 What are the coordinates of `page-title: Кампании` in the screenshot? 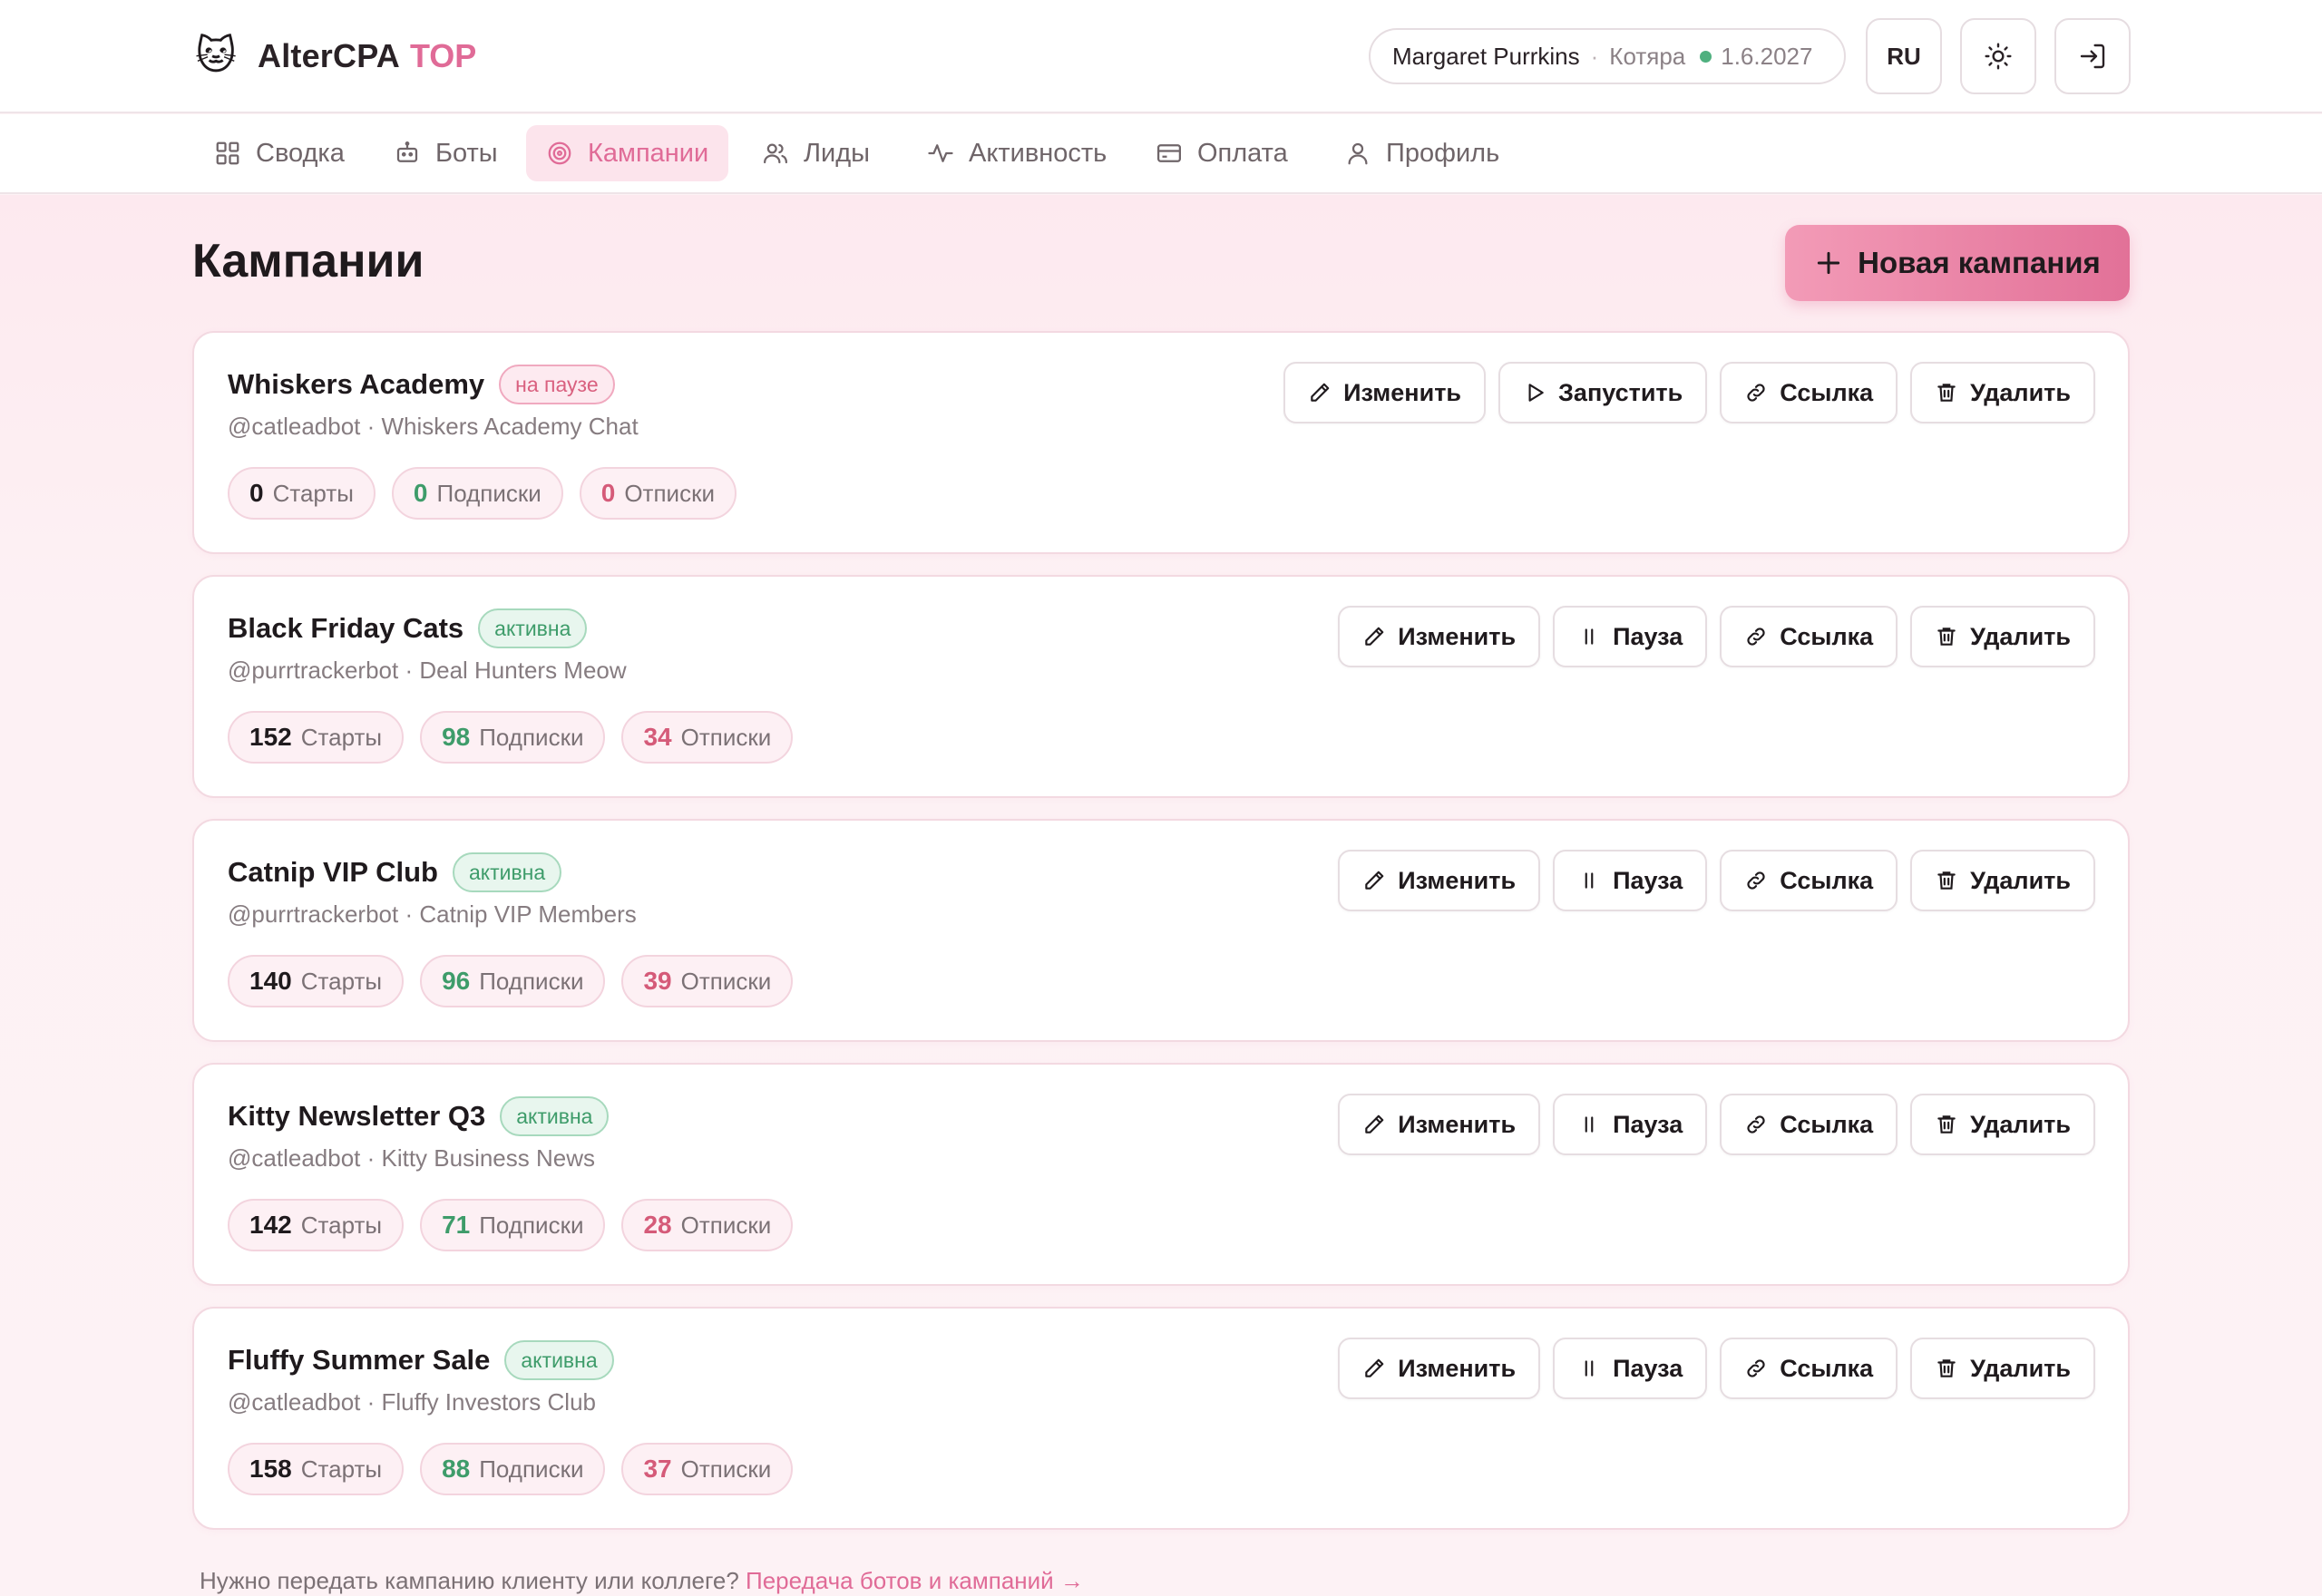 It's located at (308, 261).